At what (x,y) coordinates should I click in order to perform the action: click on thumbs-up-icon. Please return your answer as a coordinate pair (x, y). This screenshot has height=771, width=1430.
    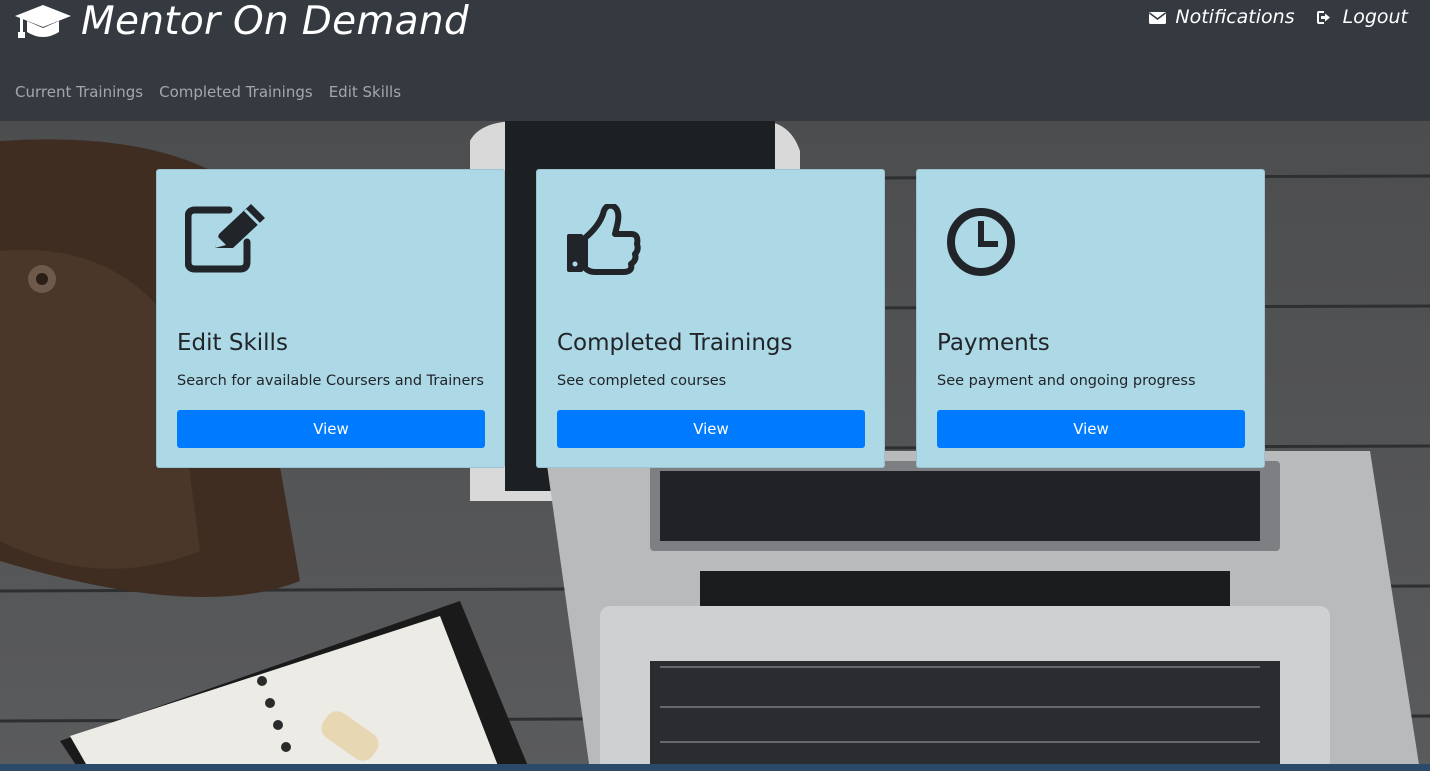
    Looking at the image, I should click on (604, 239).